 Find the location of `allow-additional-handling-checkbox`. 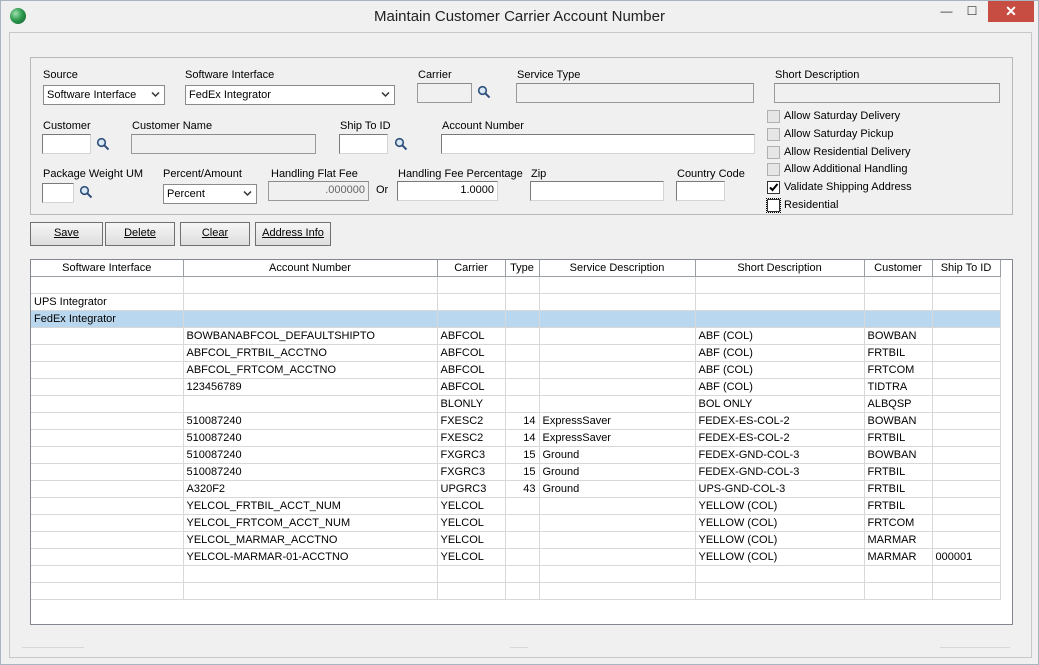

allow-additional-handling-checkbox is located at coordinates (773, 169).